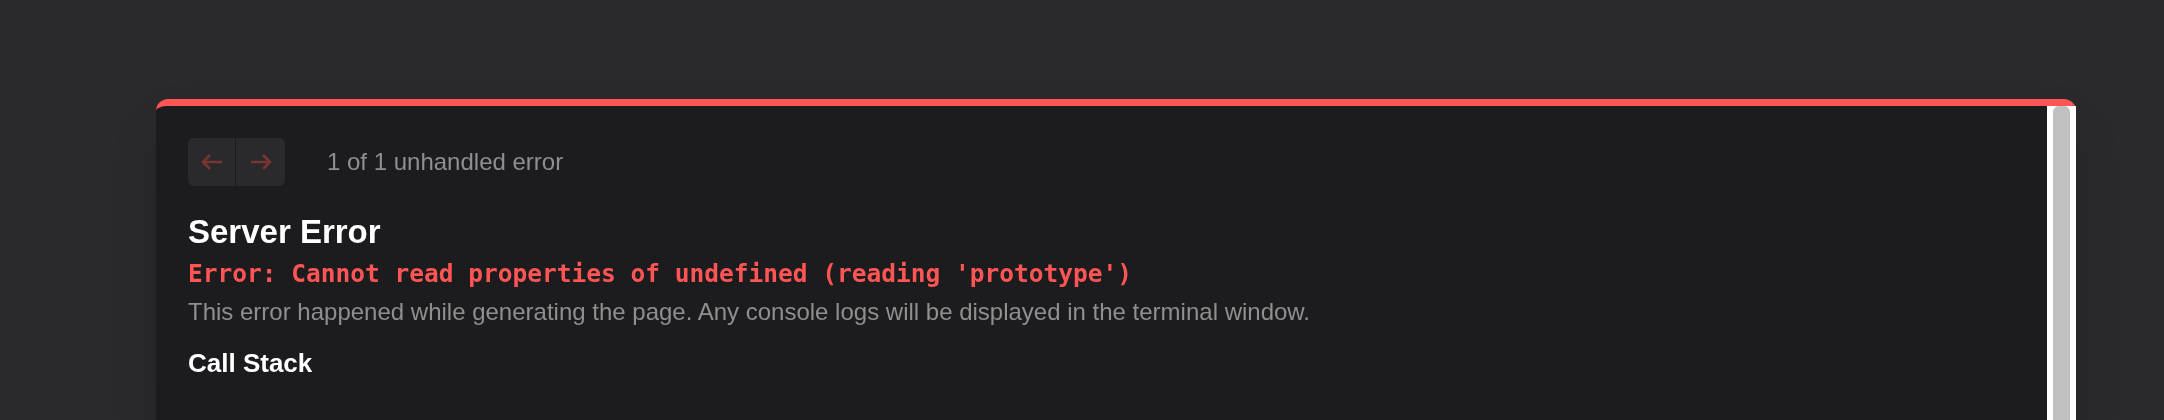 The height and width of the screenshot is (420, 2164). What do you see at coordinates (285, 232) in the screenshot?
I see `error-title: Server Error` at bounding box center [285, 232].